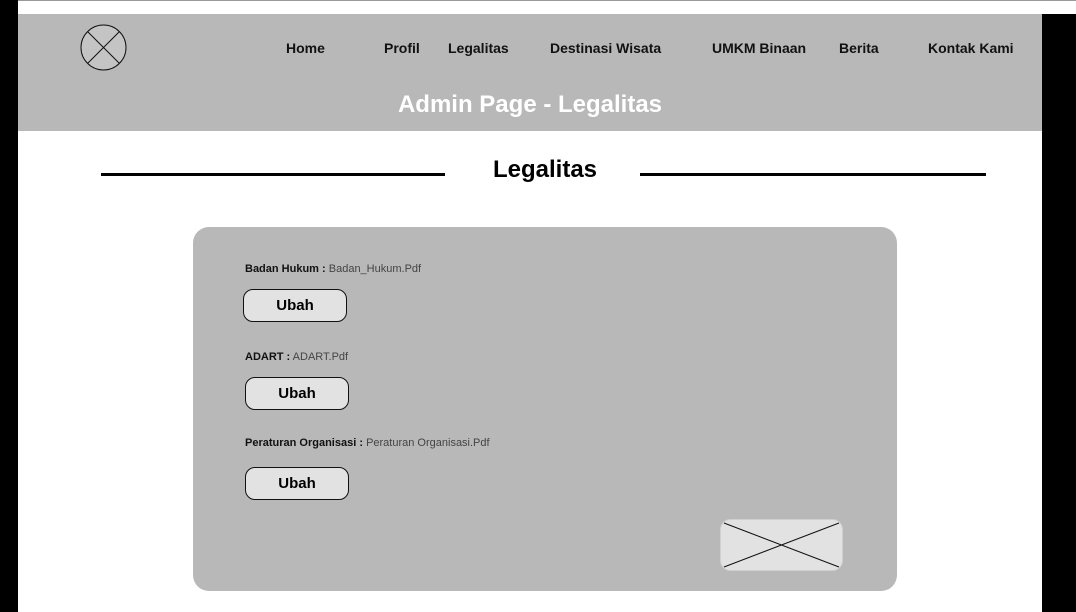 This screenshot has width=1076, height=612. What do you see at coordinates (813, 174) in the screenshot?
I see `section-divider-right` at bounding box center [813, 174].